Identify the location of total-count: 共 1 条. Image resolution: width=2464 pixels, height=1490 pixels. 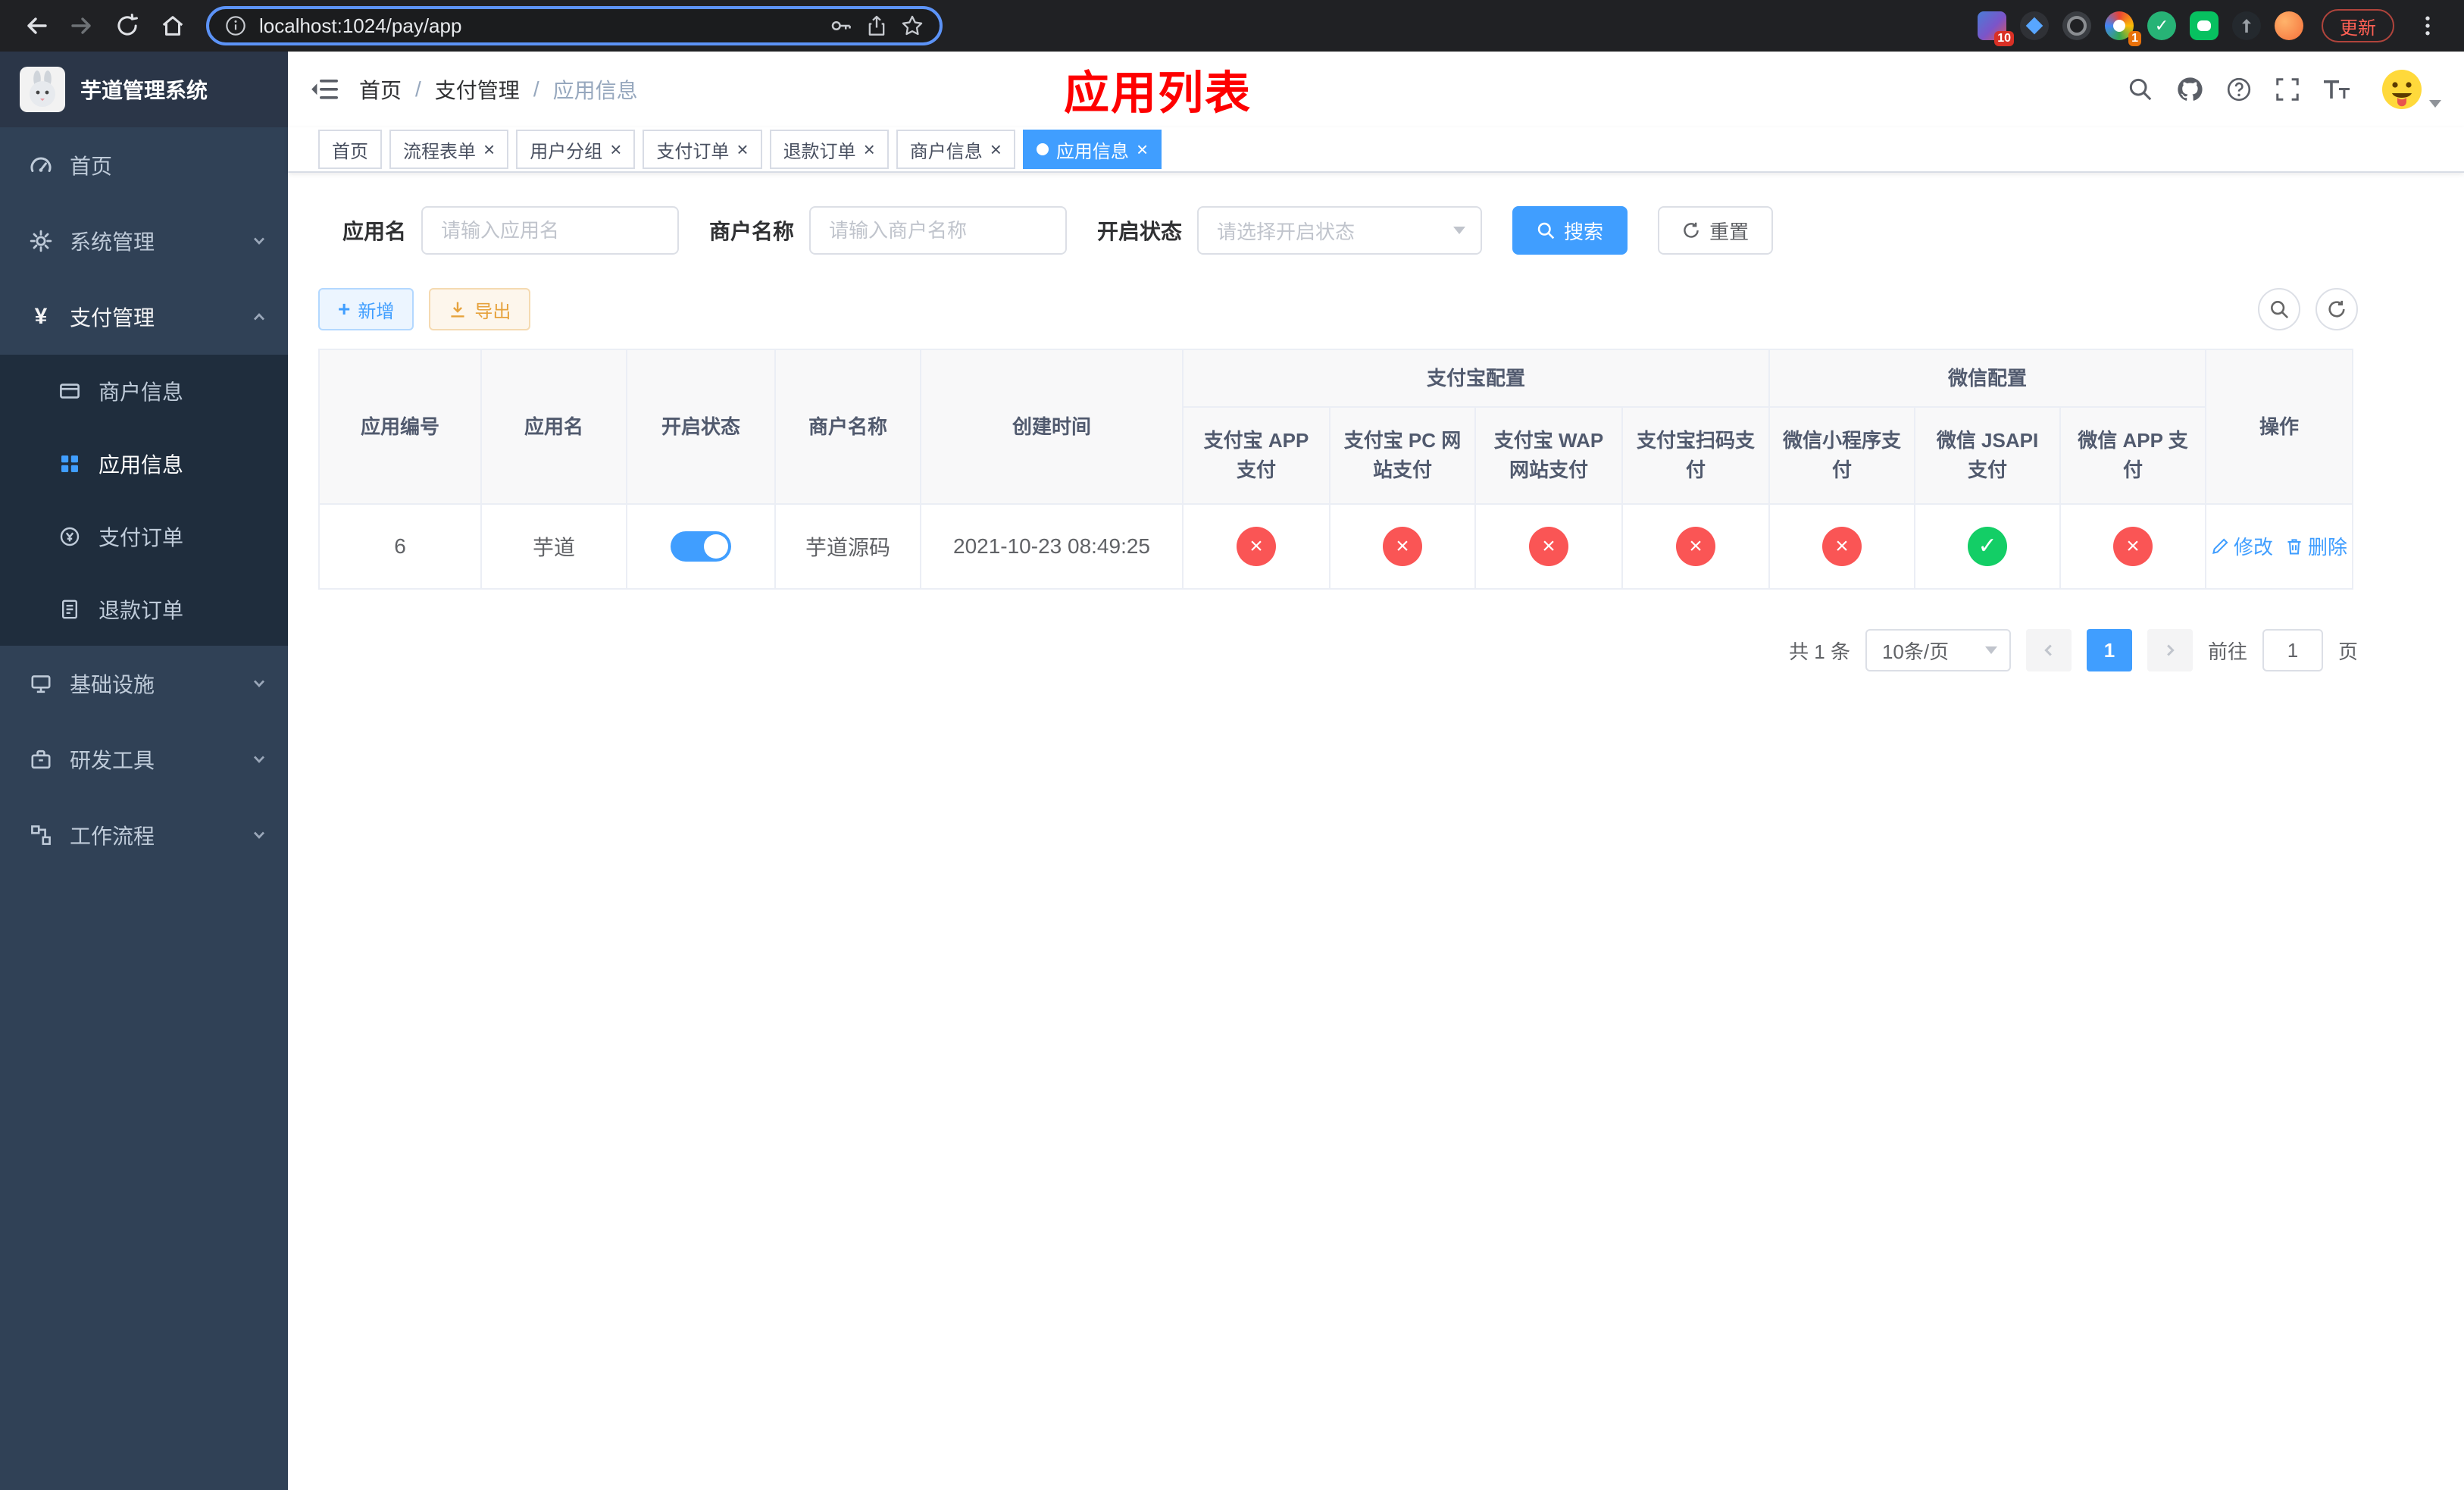
(1819, 651).